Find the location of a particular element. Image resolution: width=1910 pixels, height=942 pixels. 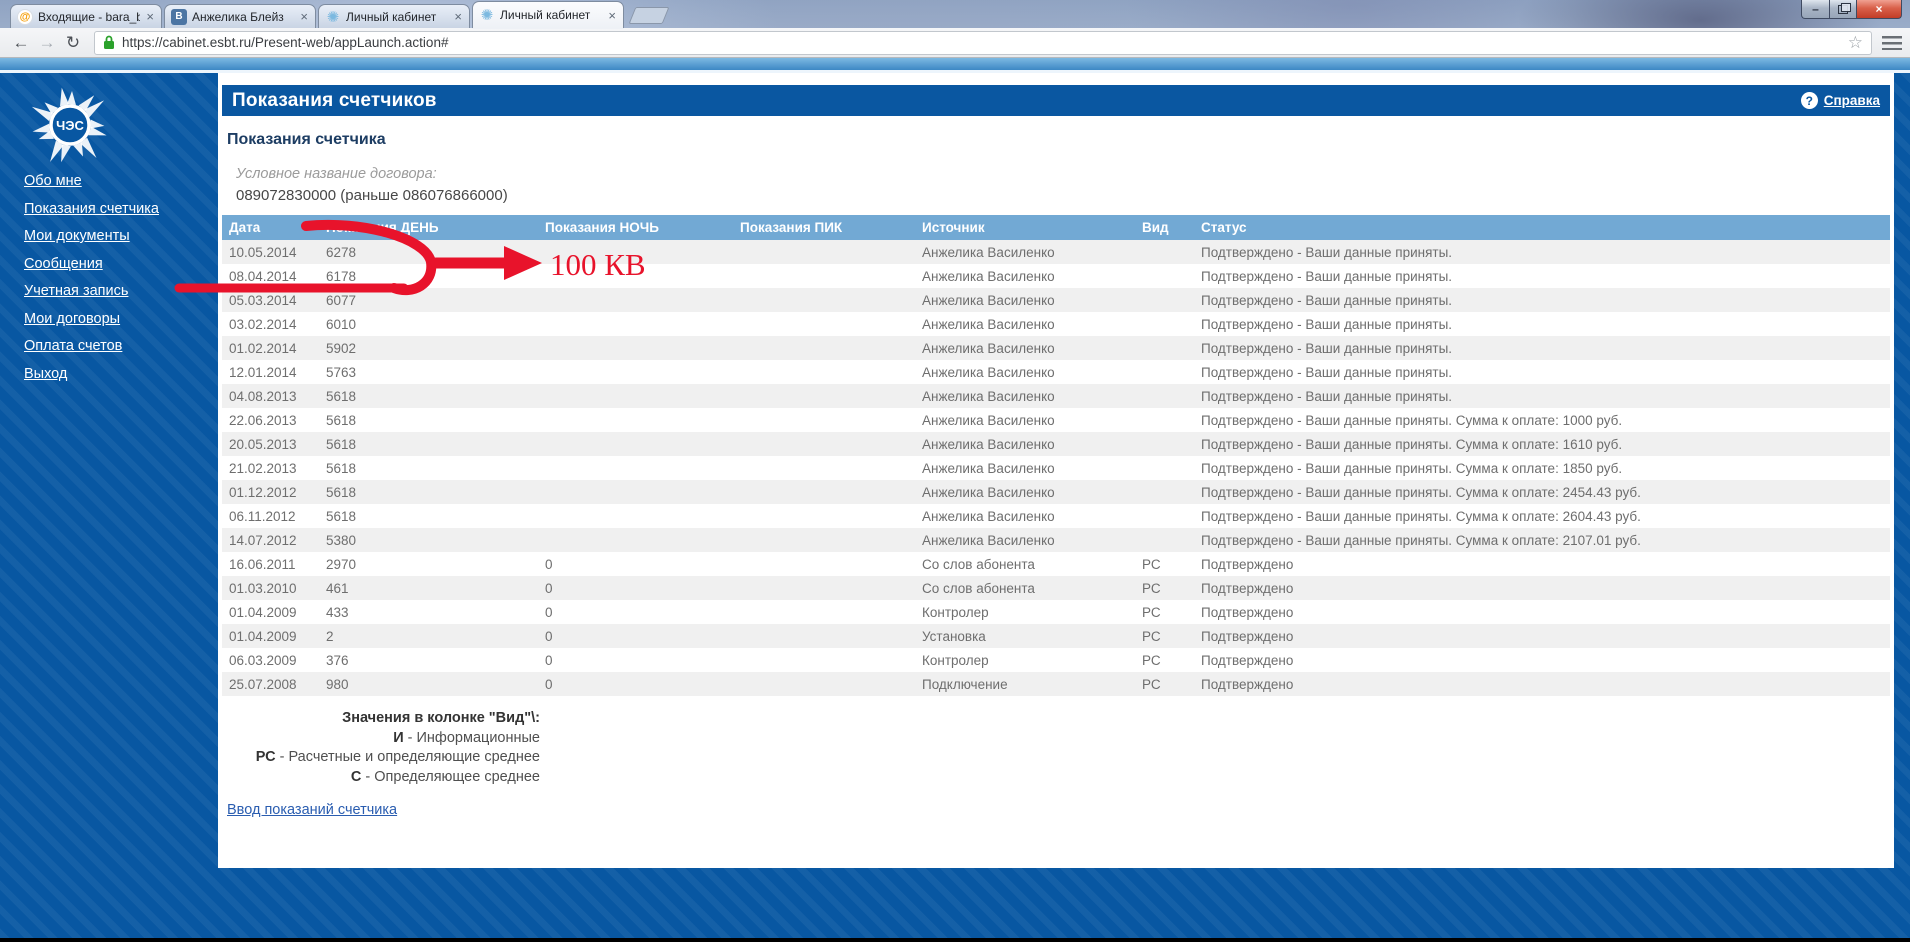

reload-button: ↻ is located at coordinates (73, 42).